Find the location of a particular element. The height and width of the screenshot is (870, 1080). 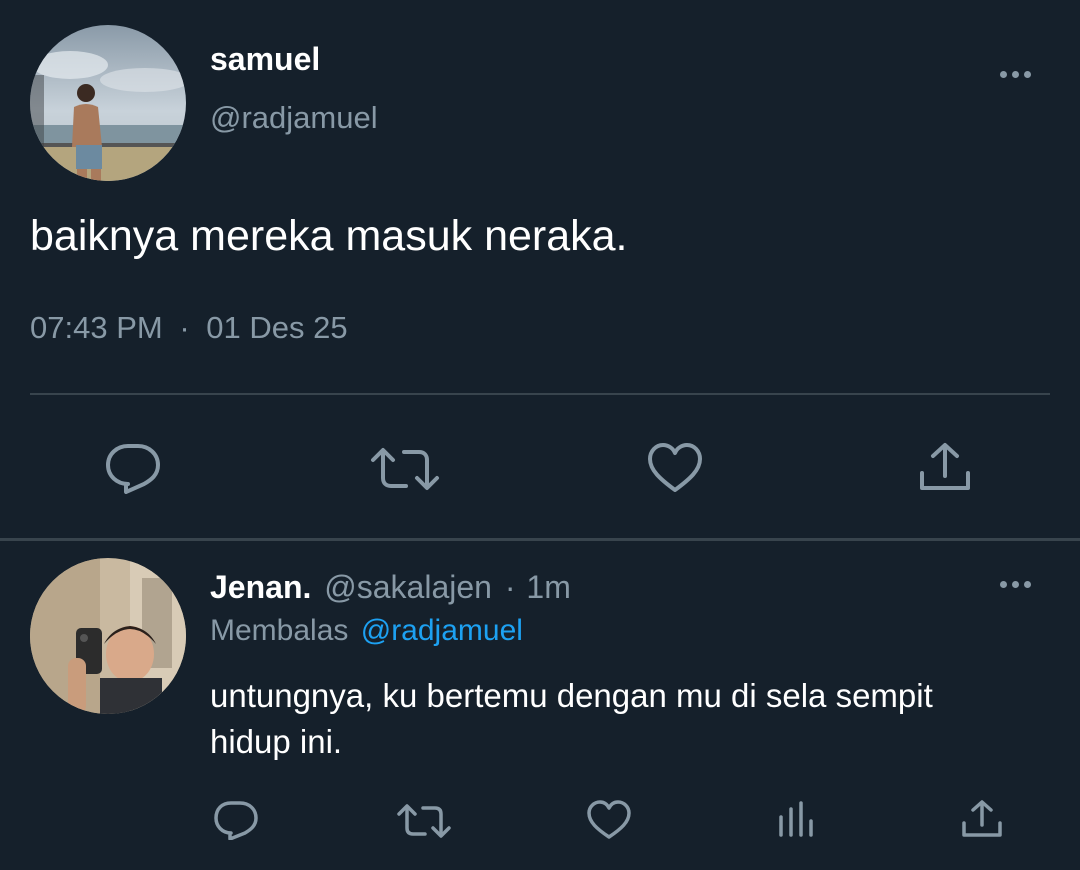

main-tweet-text: baiknya mereka masuk neraka. is located at coordinates (329, 236).